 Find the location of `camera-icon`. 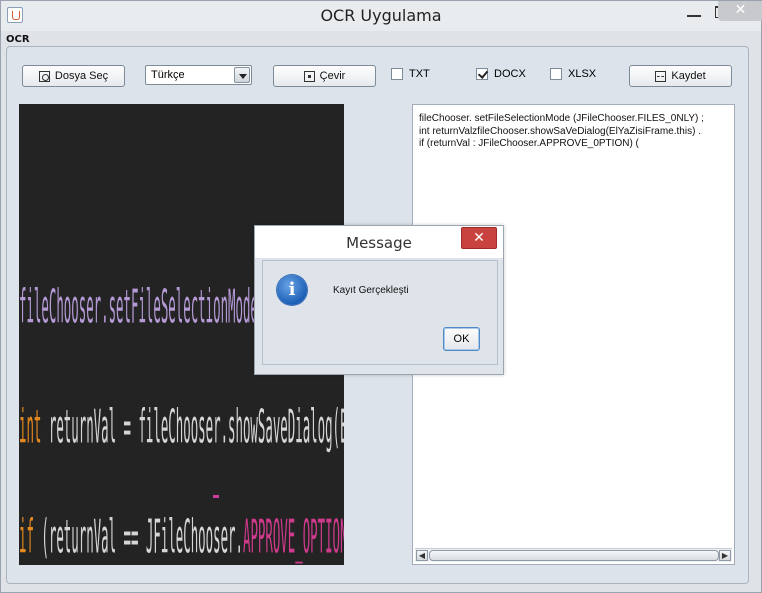

camera-icon is located at coordinates (44, 76).